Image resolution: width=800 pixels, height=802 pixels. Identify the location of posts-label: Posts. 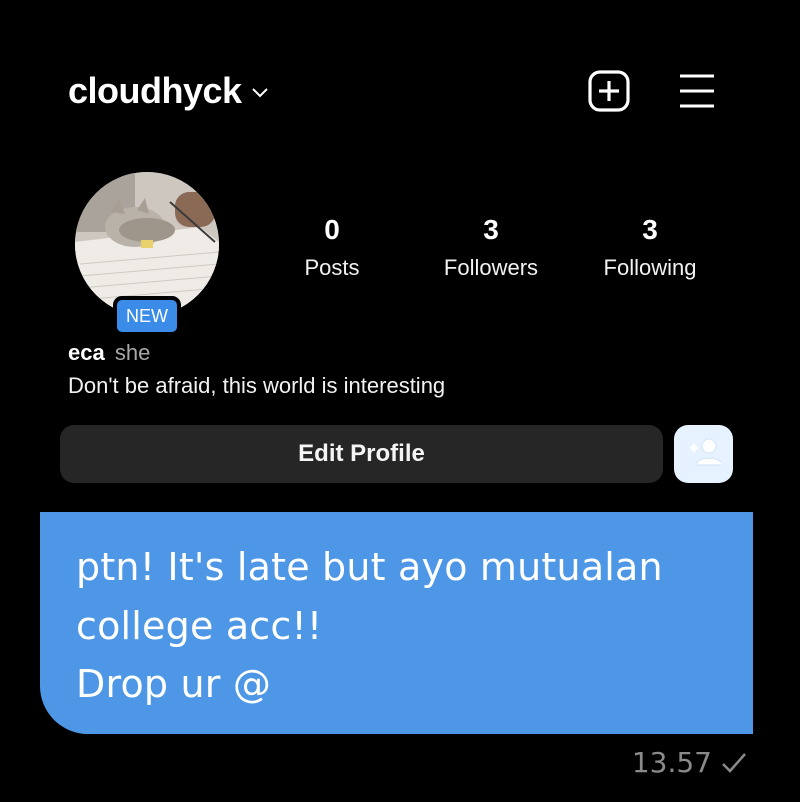
(332, 267).